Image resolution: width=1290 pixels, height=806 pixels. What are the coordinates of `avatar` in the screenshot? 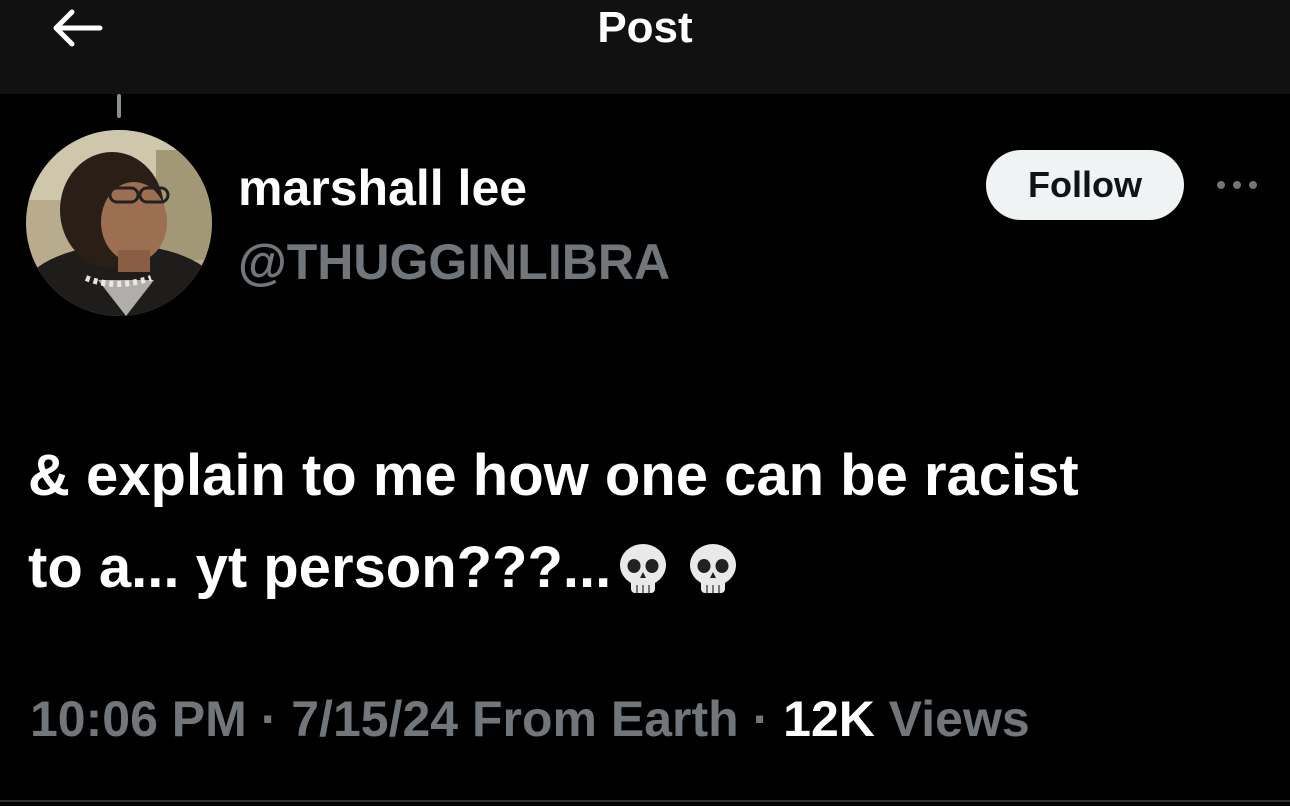 It's located at (119, 223).